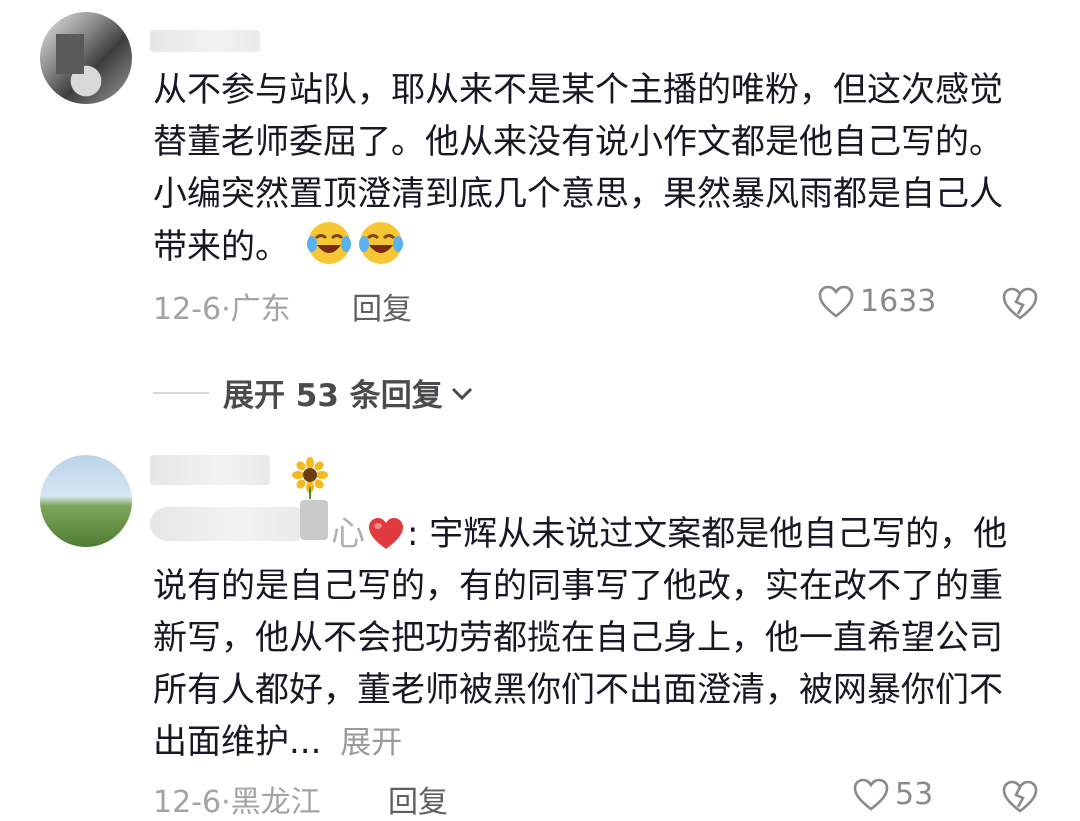 The width and height of the screenshot is (1080, 821). Describe the element at coordinates (893, 794) in the screenshot. I see `like-button: 53` at that location.